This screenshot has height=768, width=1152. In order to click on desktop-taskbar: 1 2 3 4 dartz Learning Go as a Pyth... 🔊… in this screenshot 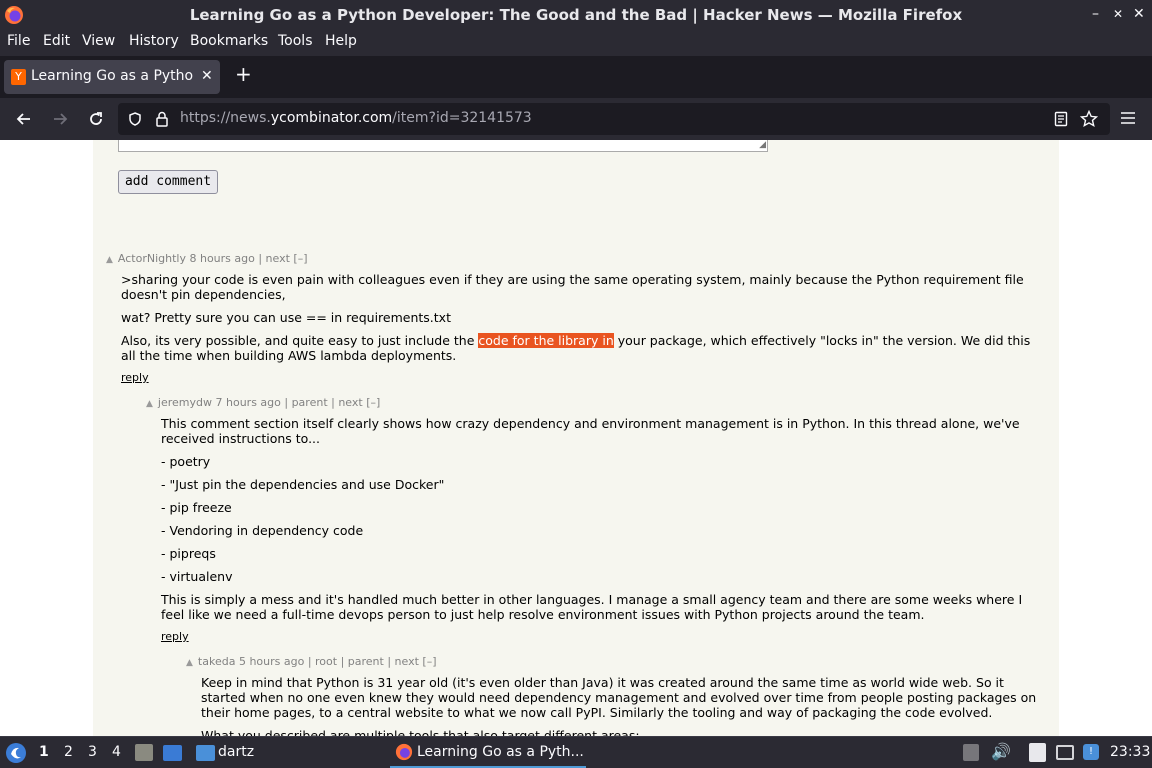, I will do `click(576, 752)`.